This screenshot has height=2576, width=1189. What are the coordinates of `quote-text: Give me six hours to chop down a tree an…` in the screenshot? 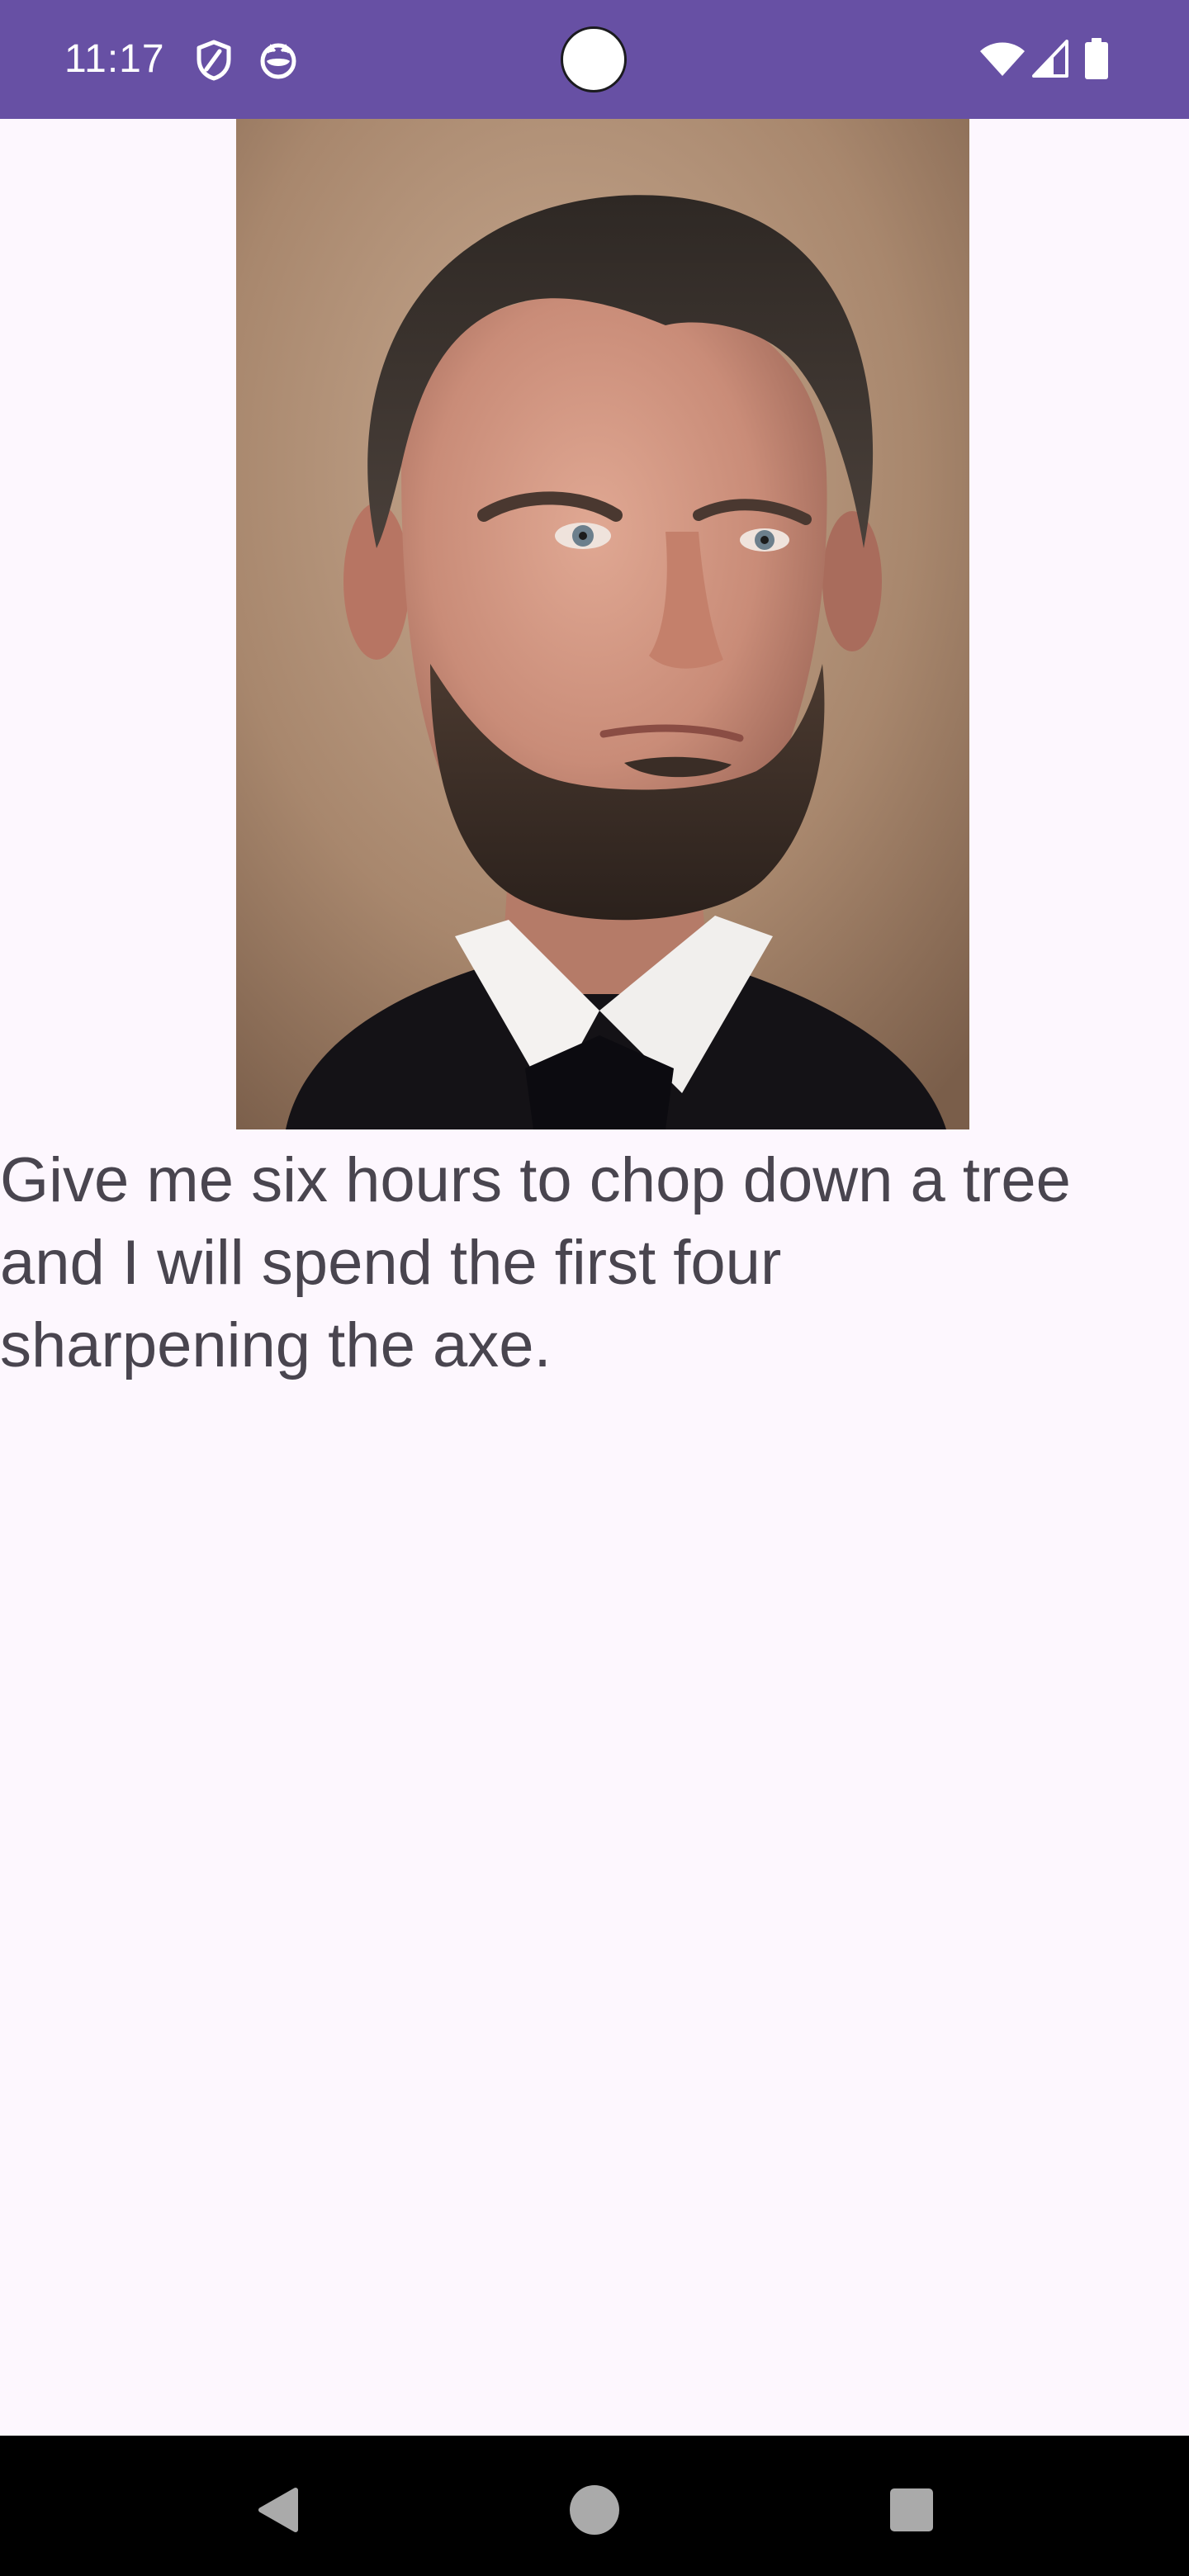 It's located at (535, 1262).